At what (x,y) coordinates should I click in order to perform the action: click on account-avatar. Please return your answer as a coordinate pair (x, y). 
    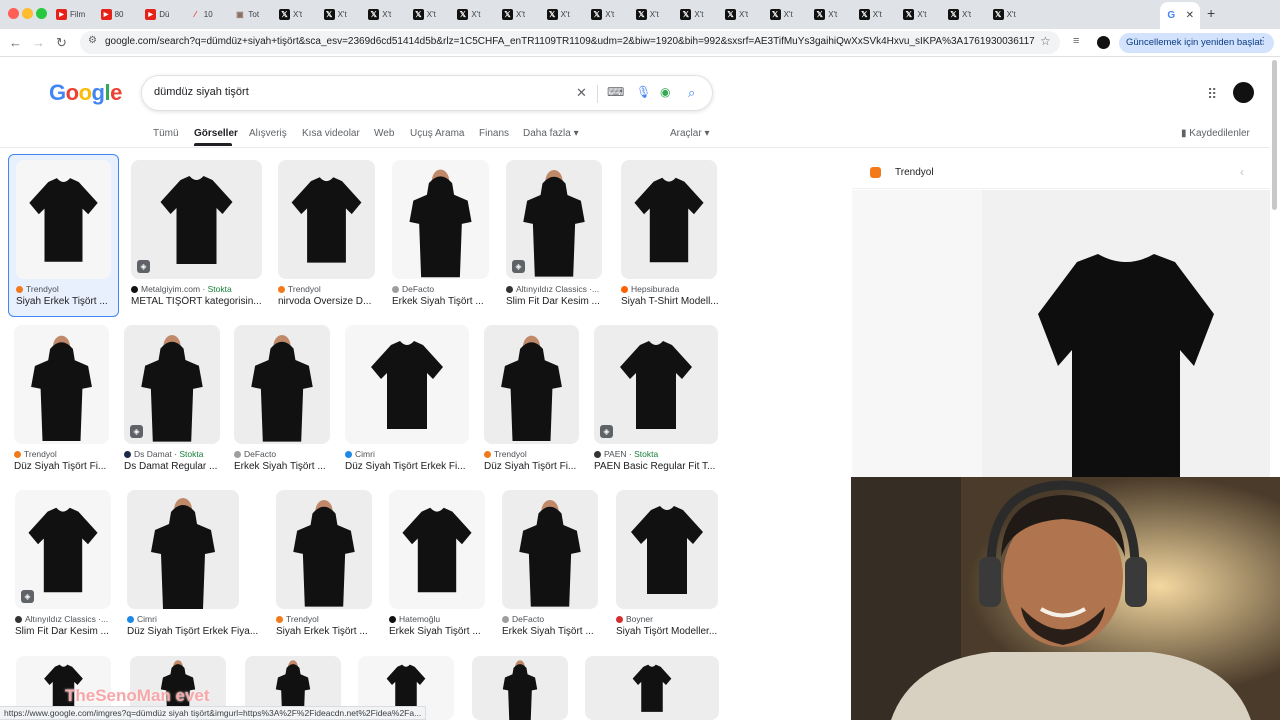
    Looking at the image, I should click on (1243, 92).